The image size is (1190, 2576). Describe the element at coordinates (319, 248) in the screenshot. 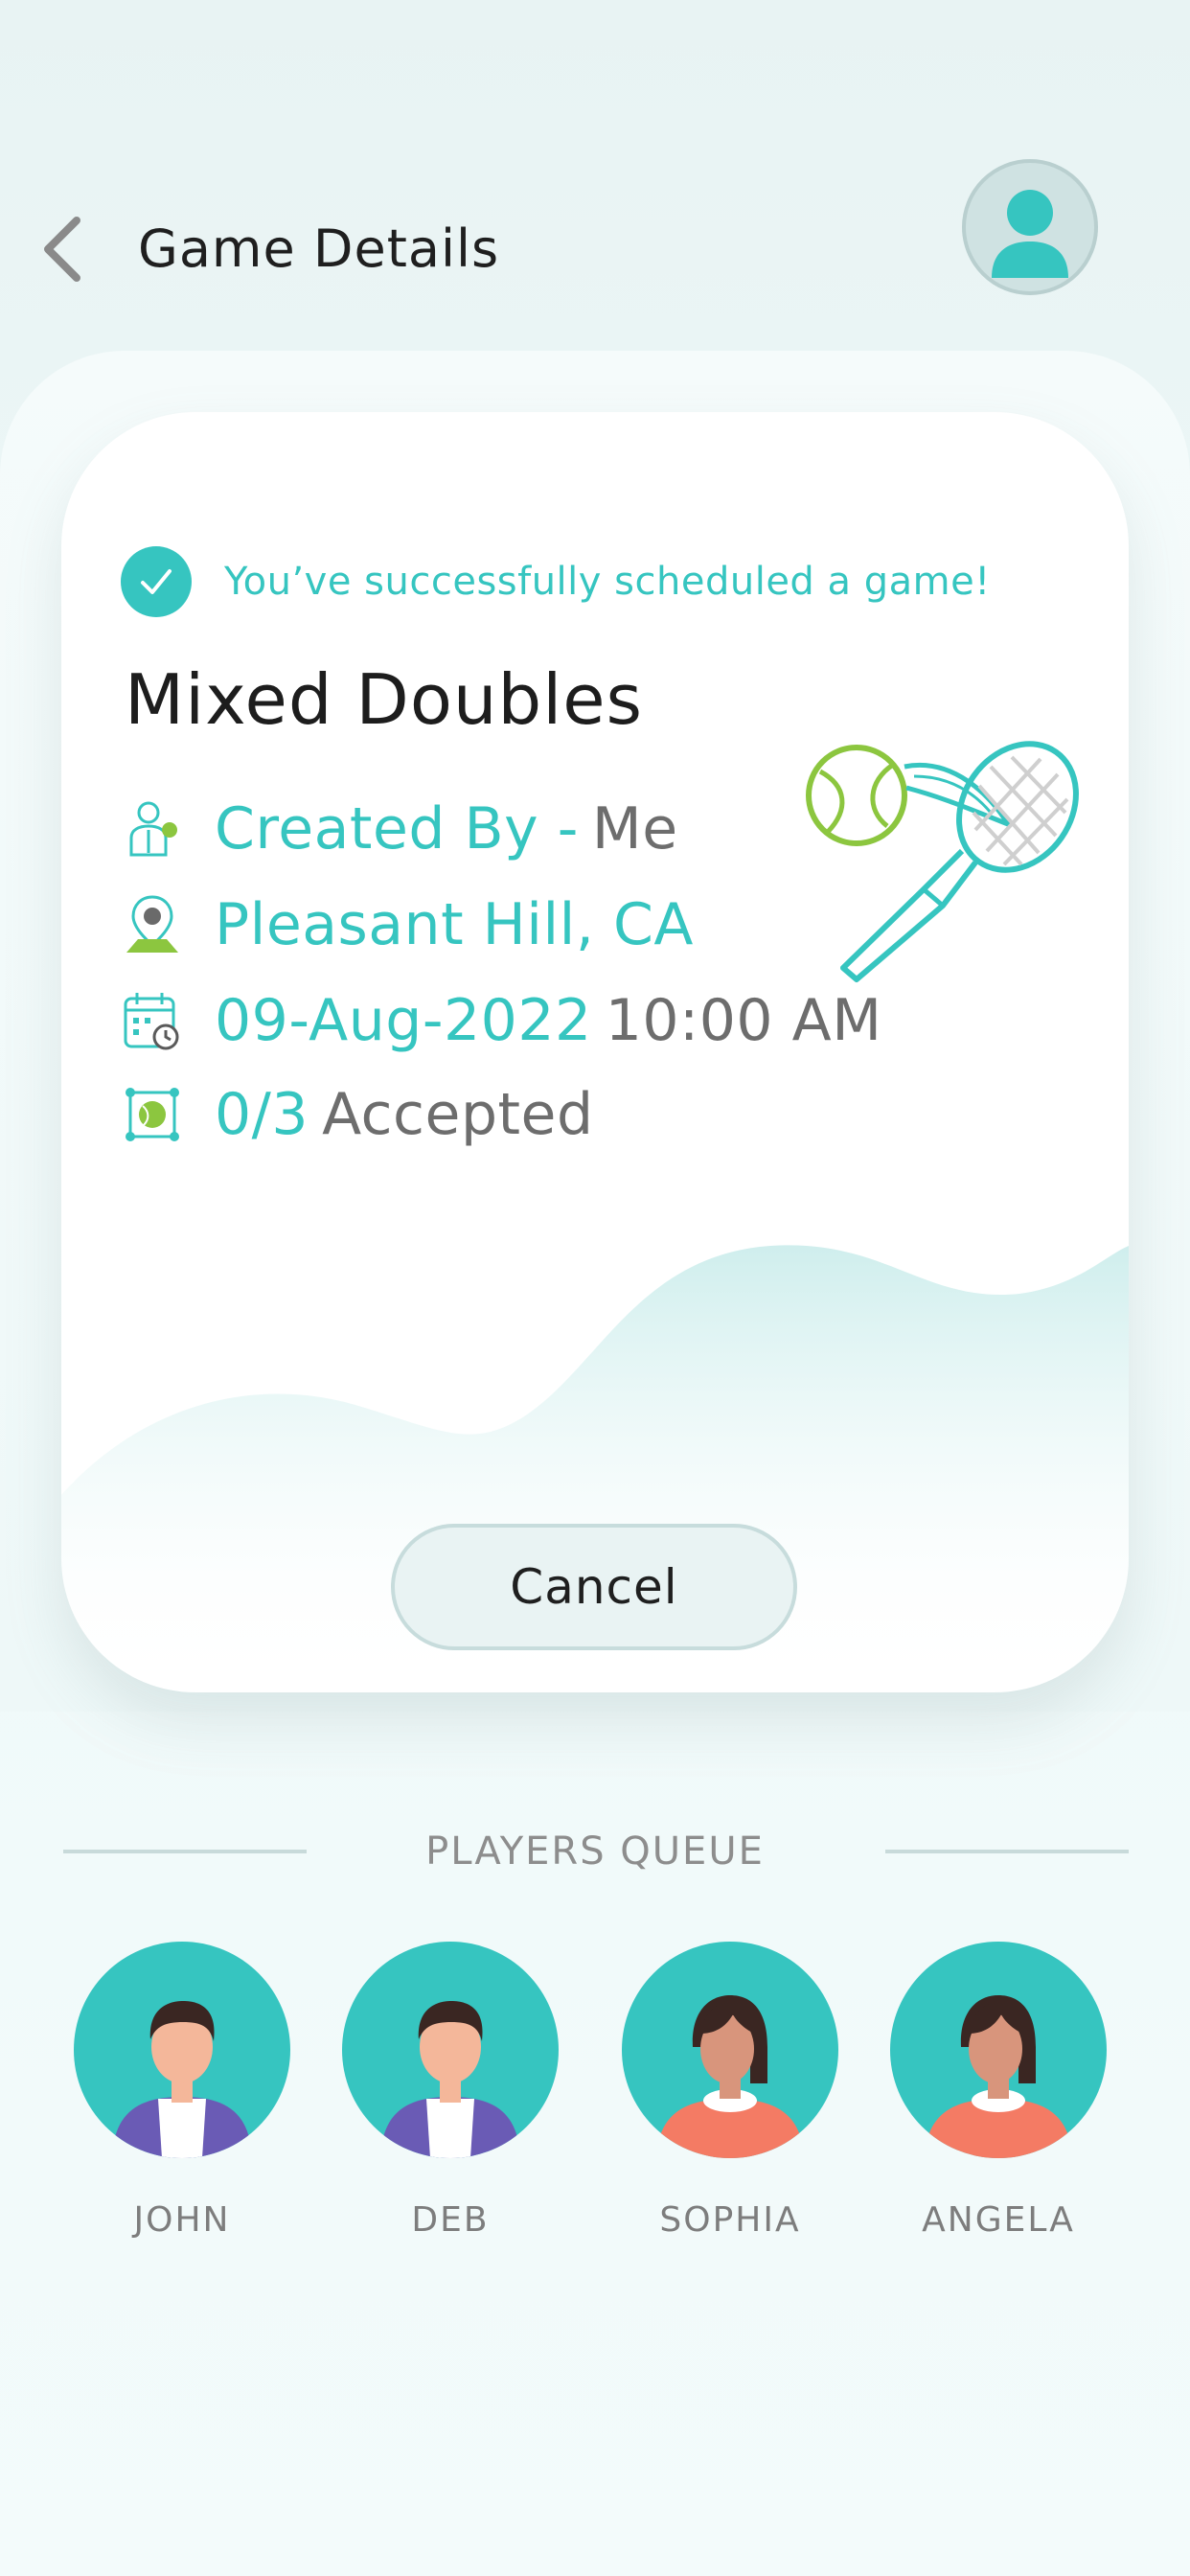

I see `page-title: Game Details` at that location.